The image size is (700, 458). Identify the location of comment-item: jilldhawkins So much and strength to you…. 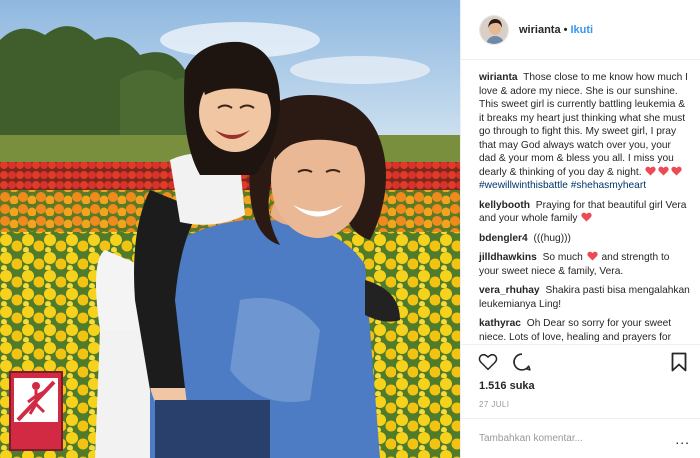
(584, 264).